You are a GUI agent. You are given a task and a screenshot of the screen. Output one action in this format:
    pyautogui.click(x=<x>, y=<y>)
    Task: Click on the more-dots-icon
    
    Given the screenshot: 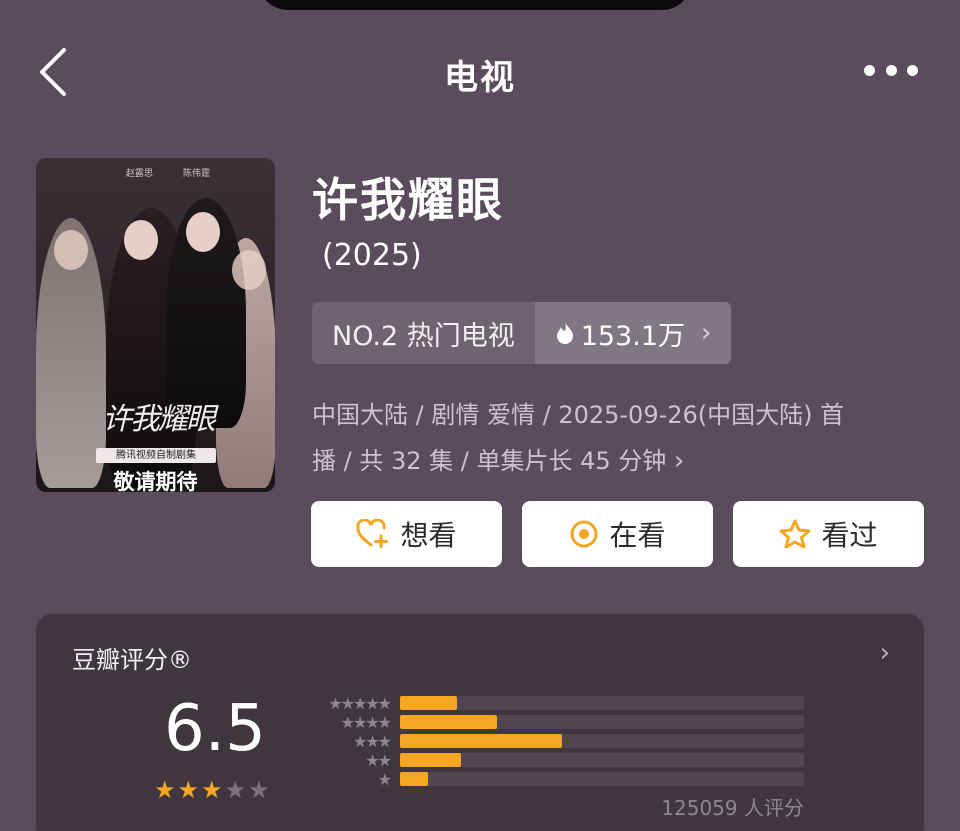 What is the action you would take?
    pyautogui.click(x=891, y=70)
    